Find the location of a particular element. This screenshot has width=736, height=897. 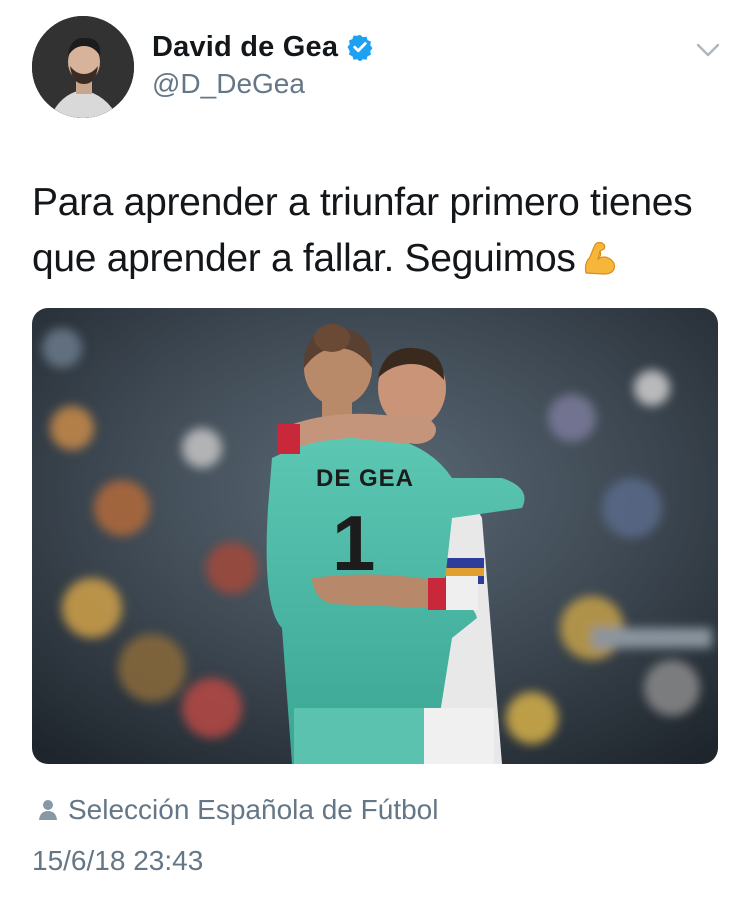

avatar-image is located at coordinates (83, 67).